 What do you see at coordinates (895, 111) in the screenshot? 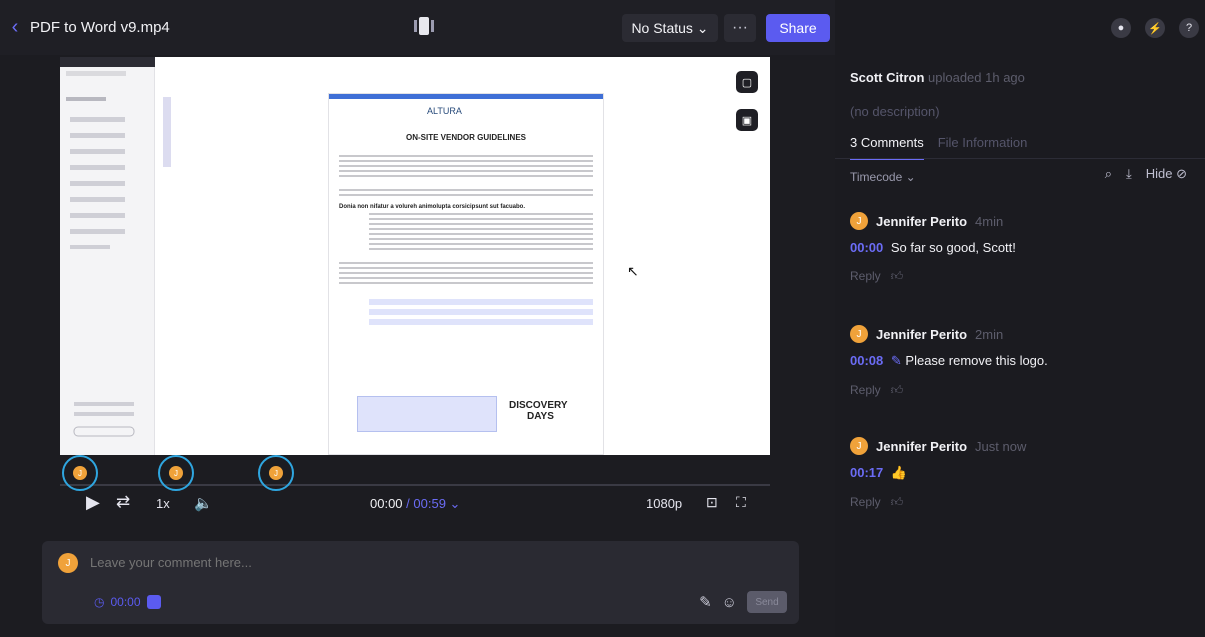
I see `description: (no description)` at bounding box center [895, 111].